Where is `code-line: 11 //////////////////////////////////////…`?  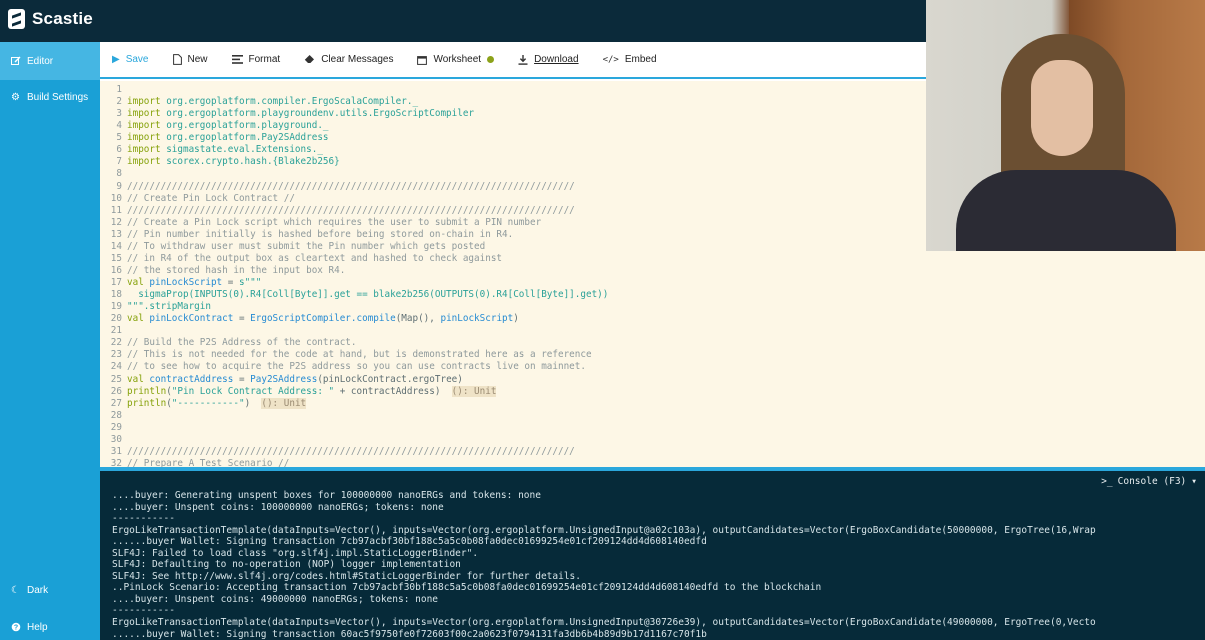
code-line: 11 //////////////////////////////////////… is located at coordinates (357, 211).